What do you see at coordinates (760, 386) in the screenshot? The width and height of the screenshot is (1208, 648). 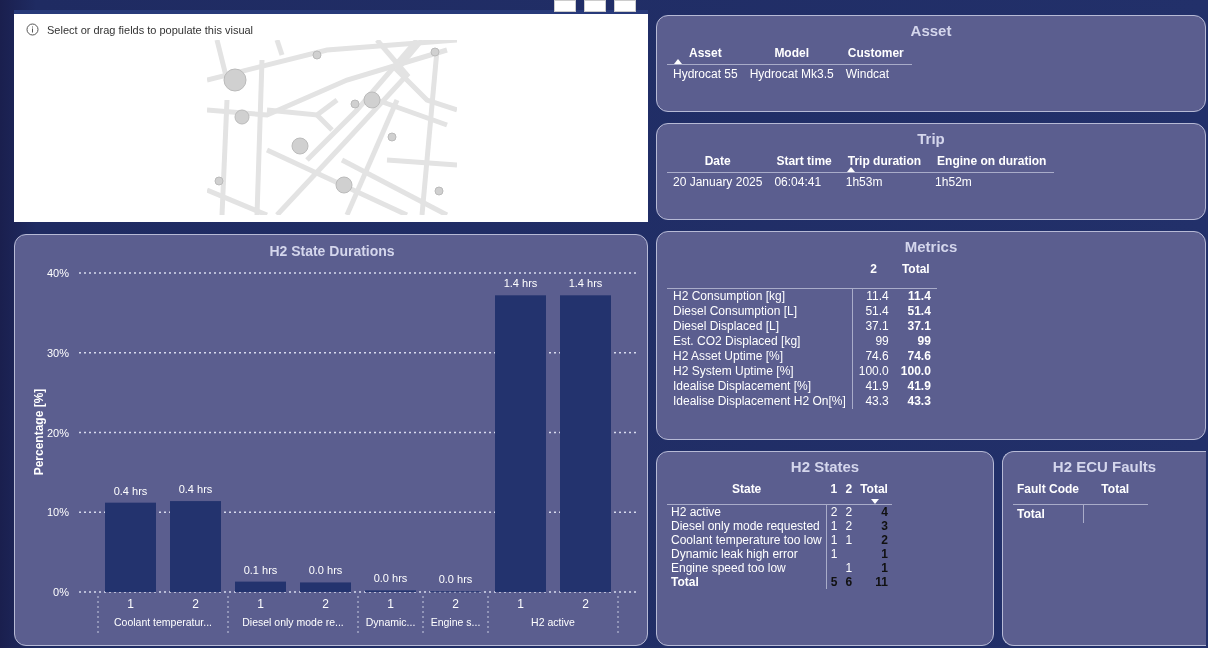 I see `row-label: Idealise Displacement [%]` at bounding box center [760, 386].